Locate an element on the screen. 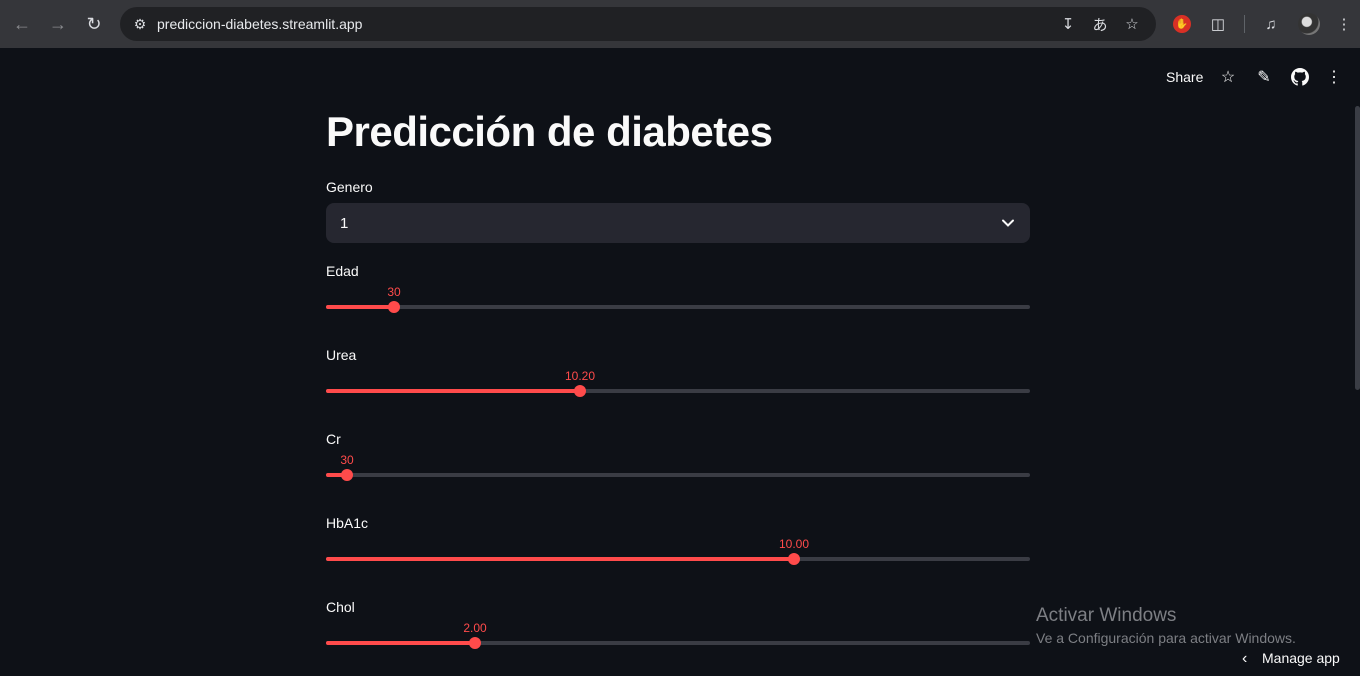 The width and height of the screenshot is (1360, 676). url-text: prediccion-diabetes.streamlit.app is located at coordinates (259, 24).